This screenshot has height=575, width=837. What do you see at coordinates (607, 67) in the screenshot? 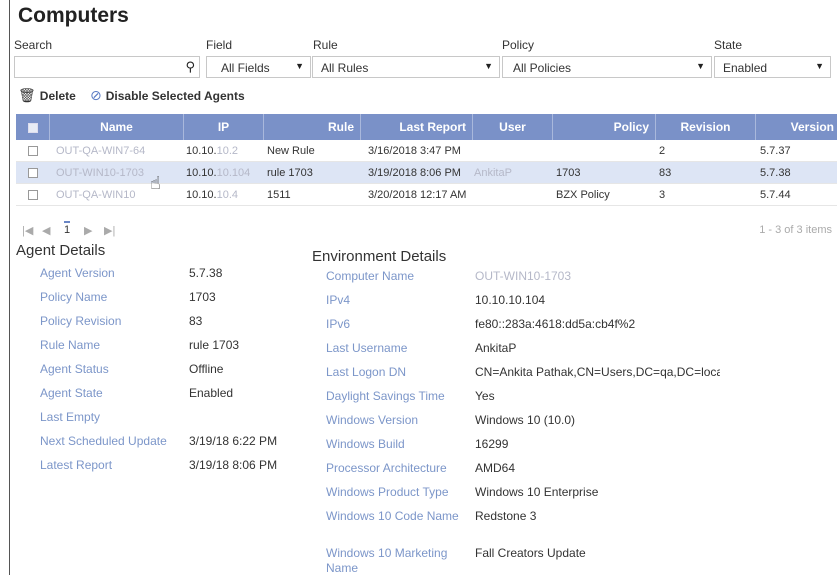
I see `policy-select: All Policies ▼` at bounding box center [607, 67].